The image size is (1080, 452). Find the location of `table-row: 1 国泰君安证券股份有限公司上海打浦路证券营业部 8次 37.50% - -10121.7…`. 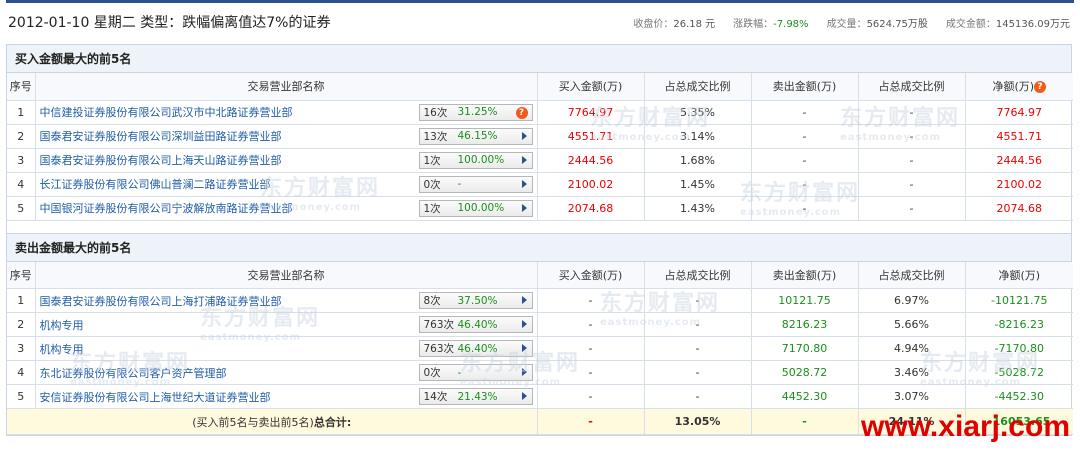

table-row: 1 国泰君安证券股份有限公司上海打浦路证券营业部 8次 37.50% - -10121.7… is located at coordinates (540, 300).